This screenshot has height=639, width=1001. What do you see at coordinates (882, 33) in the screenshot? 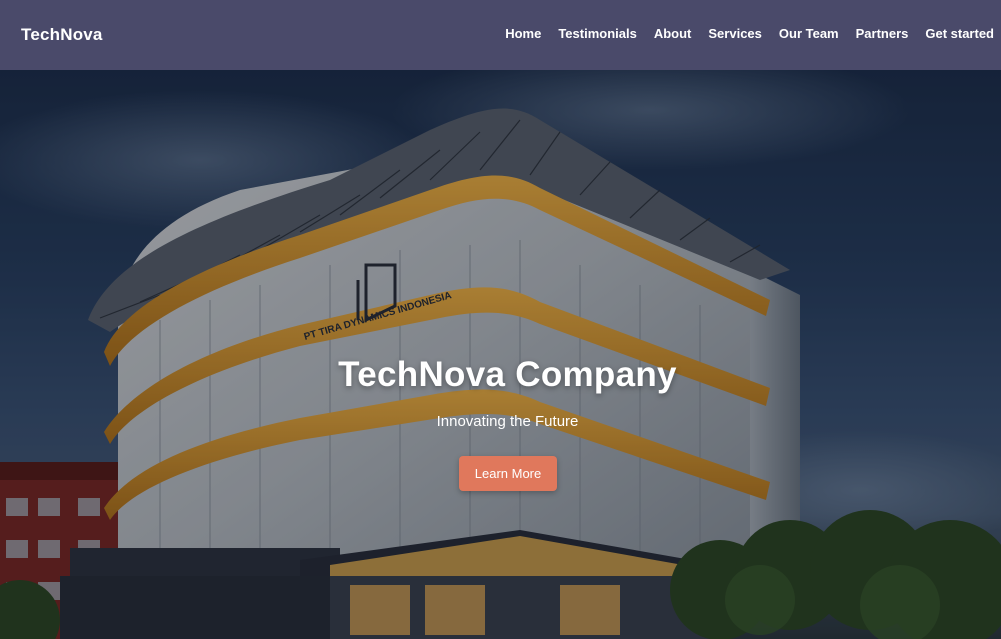
I see `nav-link-partners: Partners` at bounding box center [882, 33].